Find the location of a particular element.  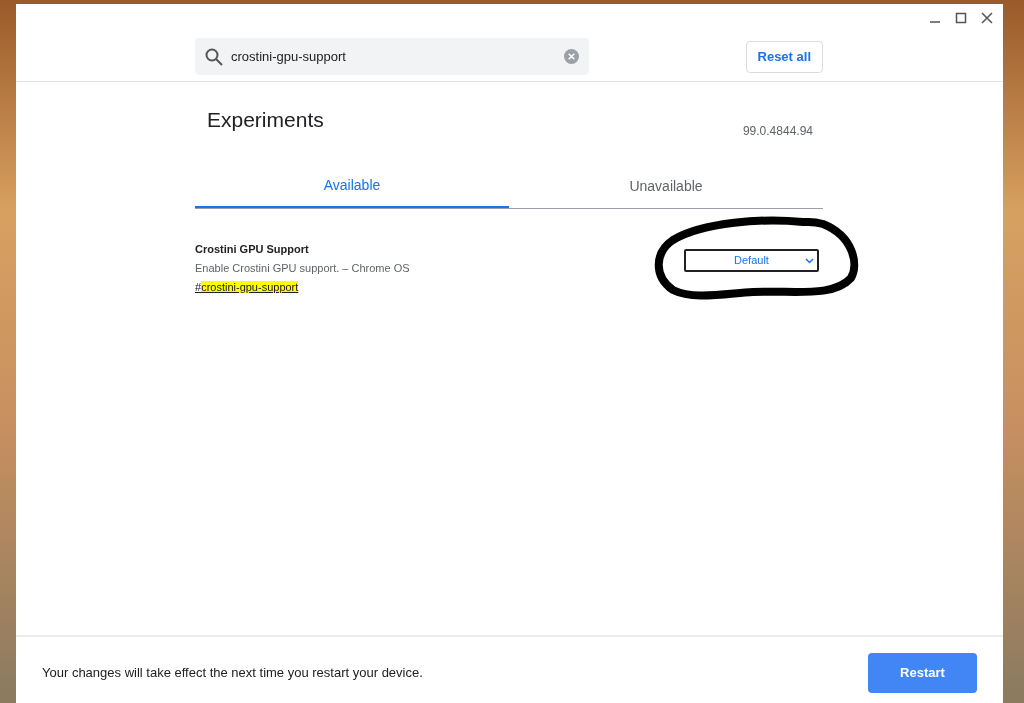

flag-name: Crostini GPU Support is located at coordinates (252, 249).